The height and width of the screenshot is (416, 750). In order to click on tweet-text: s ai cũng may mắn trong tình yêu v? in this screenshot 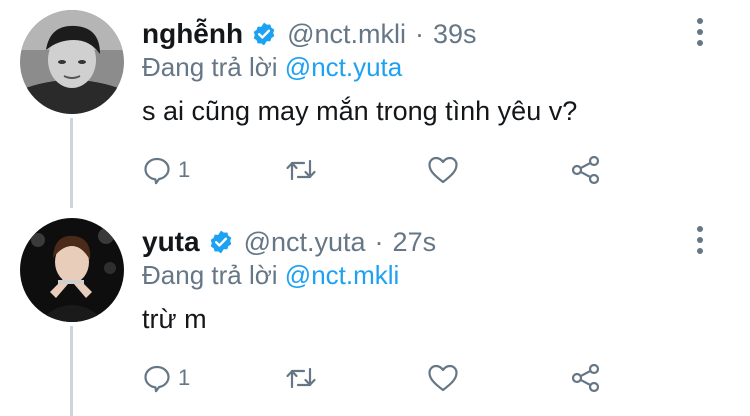, I will do `click(360, 111)`.